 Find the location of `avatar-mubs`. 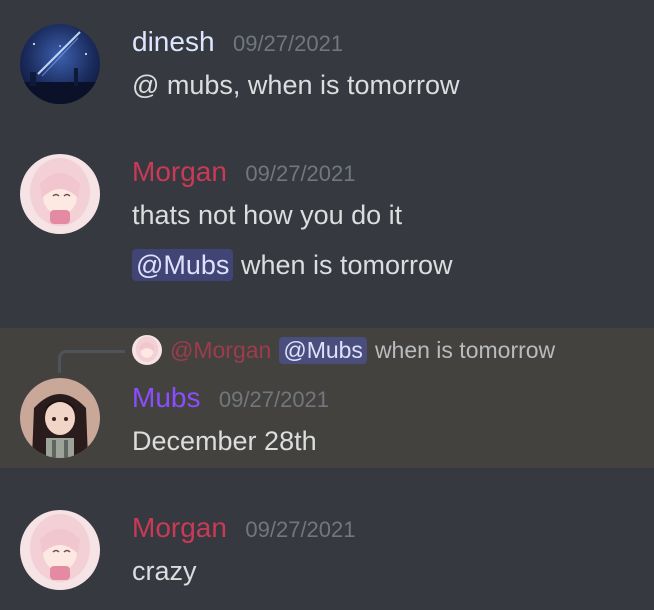

avatar-mubs is located at coordinates (60, 418).